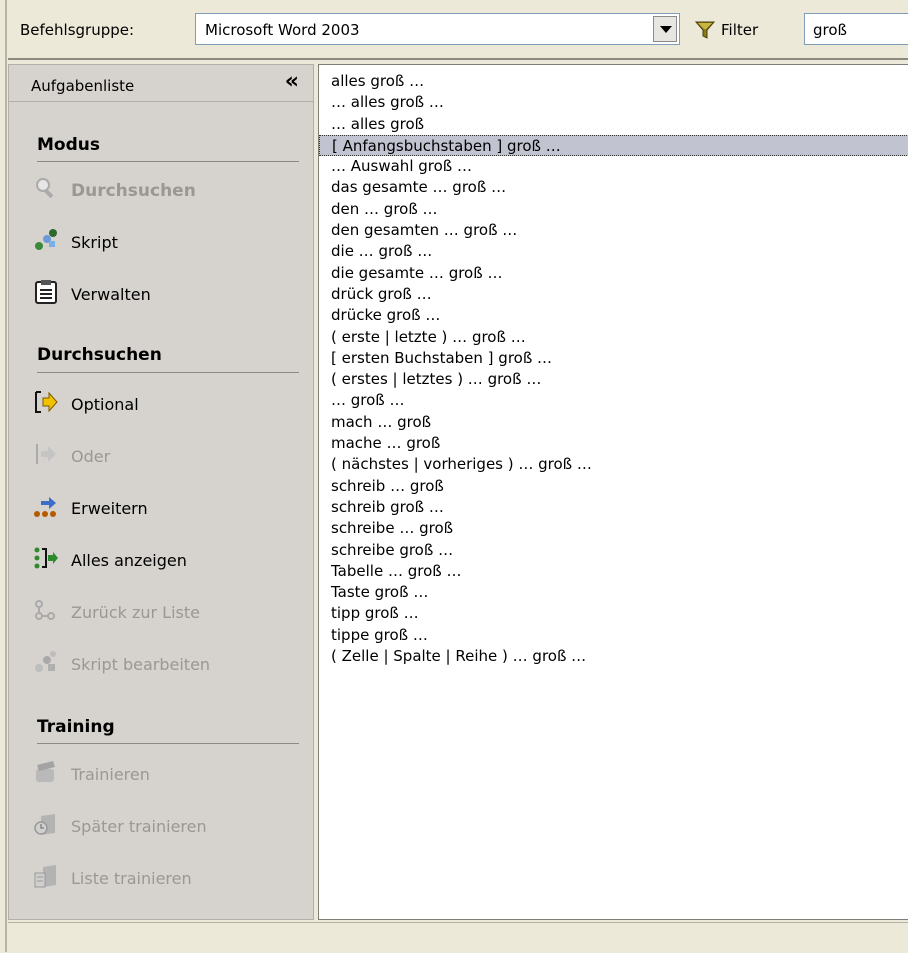 The image size is (908, 953). Describe the element at coordinates (168, 239) in the screenshot. I see `mode-script-button: Skript` at that location.